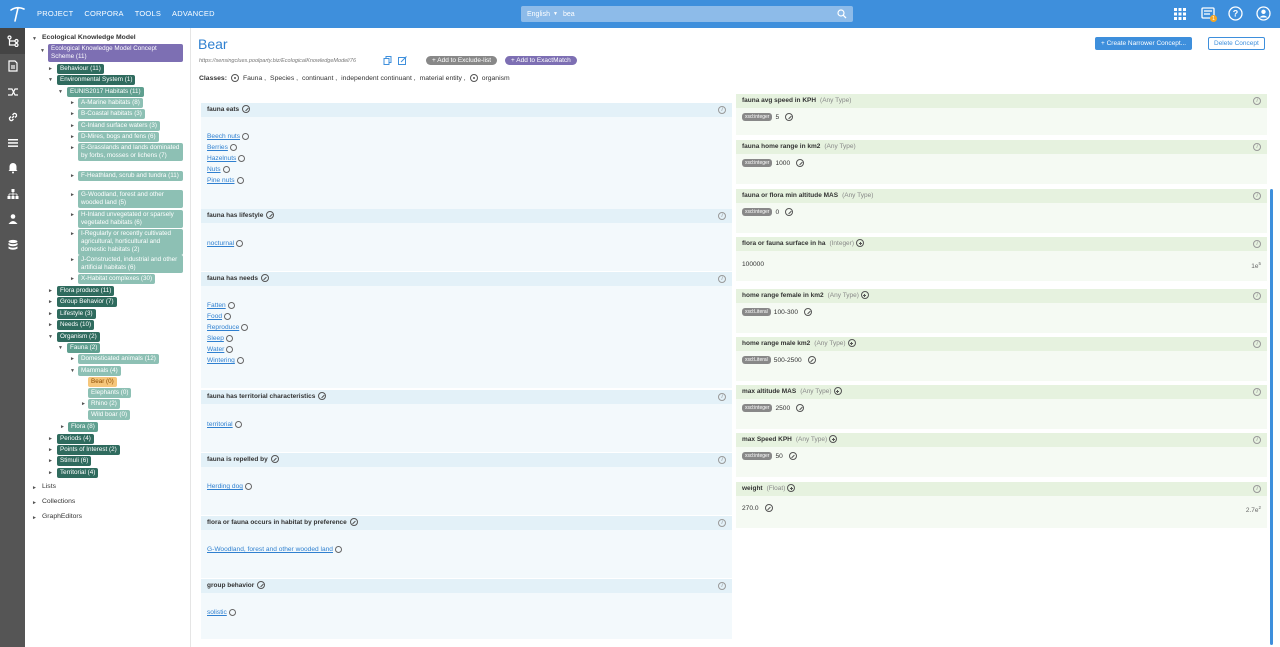  I want to click on relation-value: solistic, so click(221, 612).